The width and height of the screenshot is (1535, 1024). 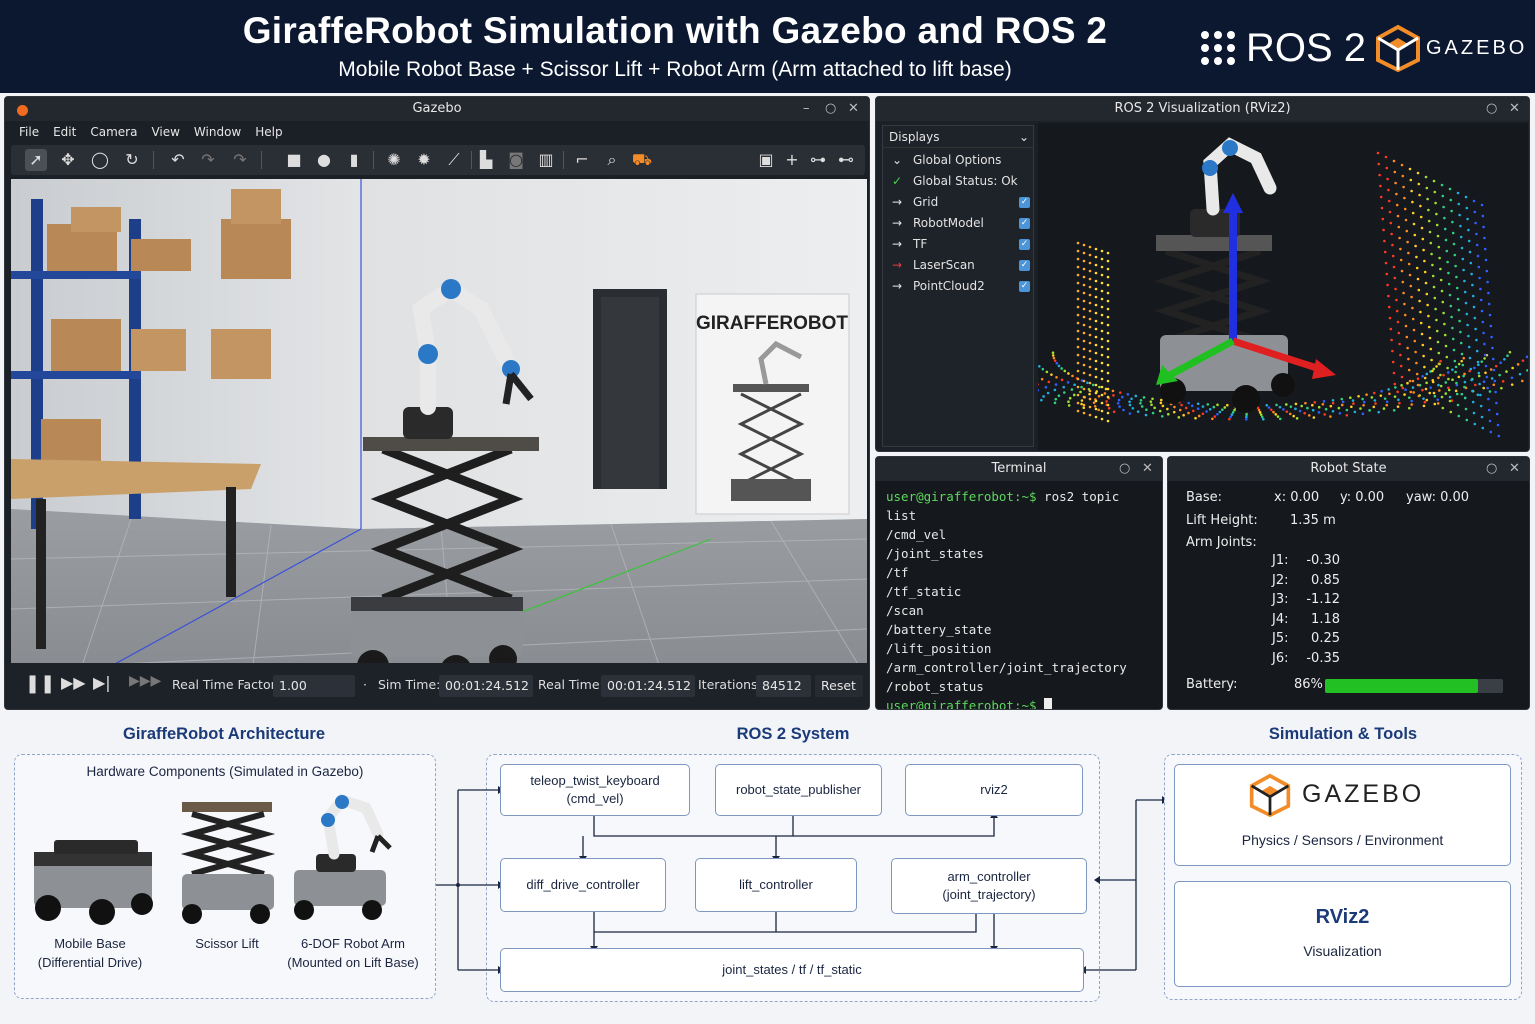 I want to click on terminal-command-line: user@girafferobot:~$ ros2 topic list, so click(x=1020, y=506).